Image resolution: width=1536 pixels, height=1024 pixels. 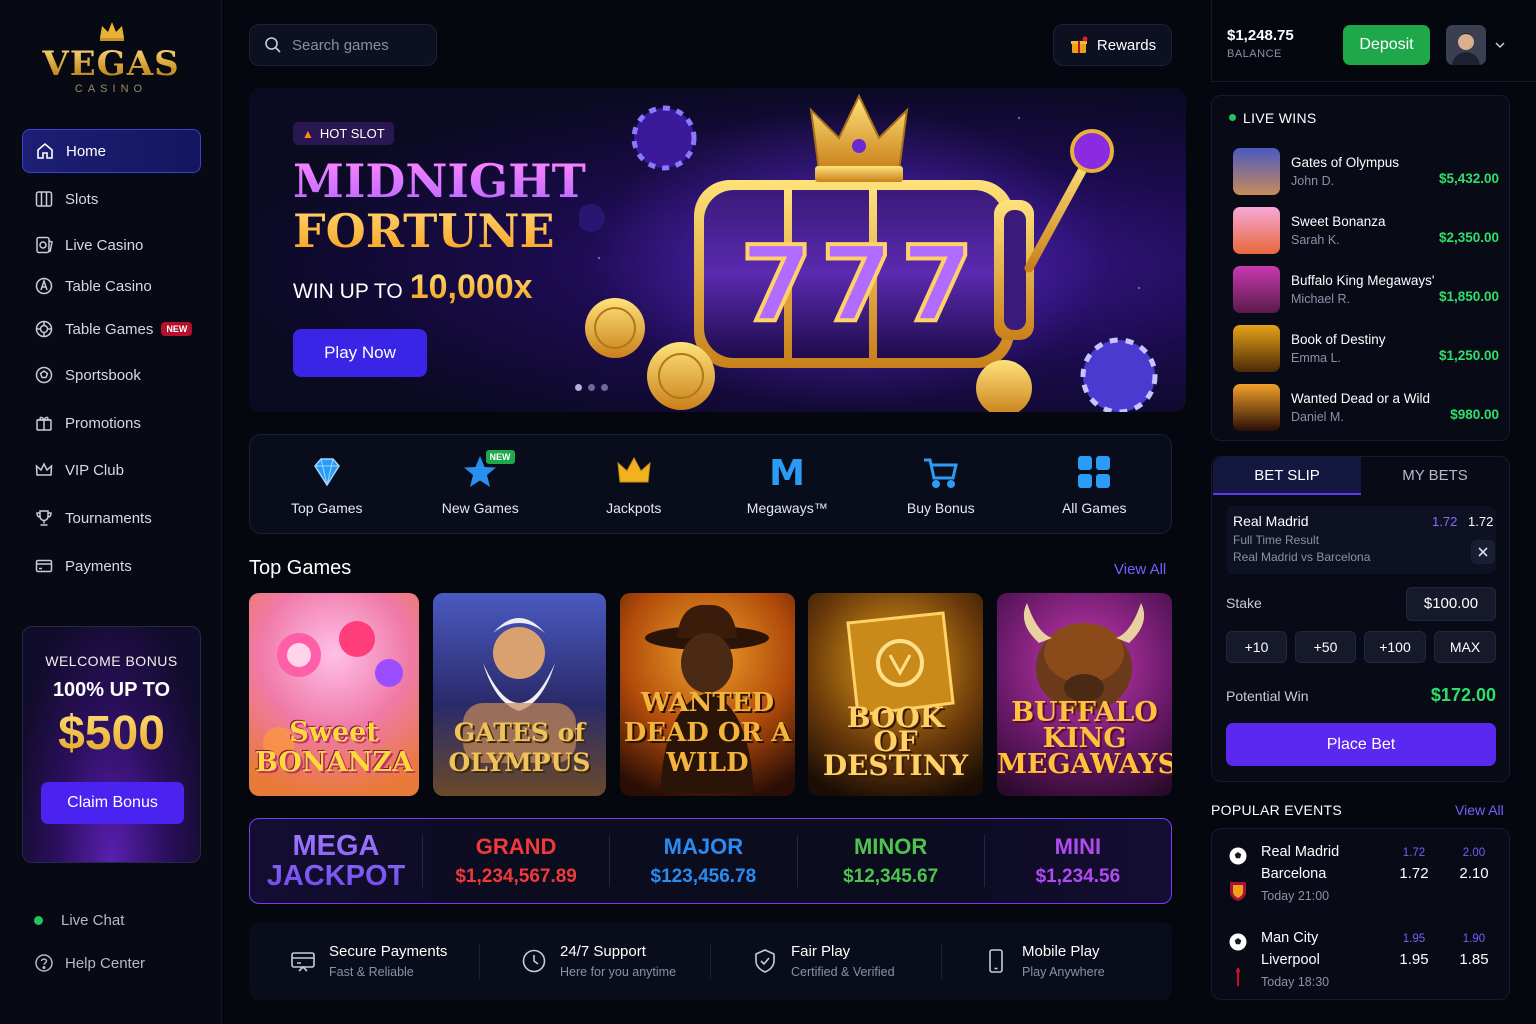 I want to click on sidebar-item-sportsbook: Sportsbook, so click(x=111, y=375).